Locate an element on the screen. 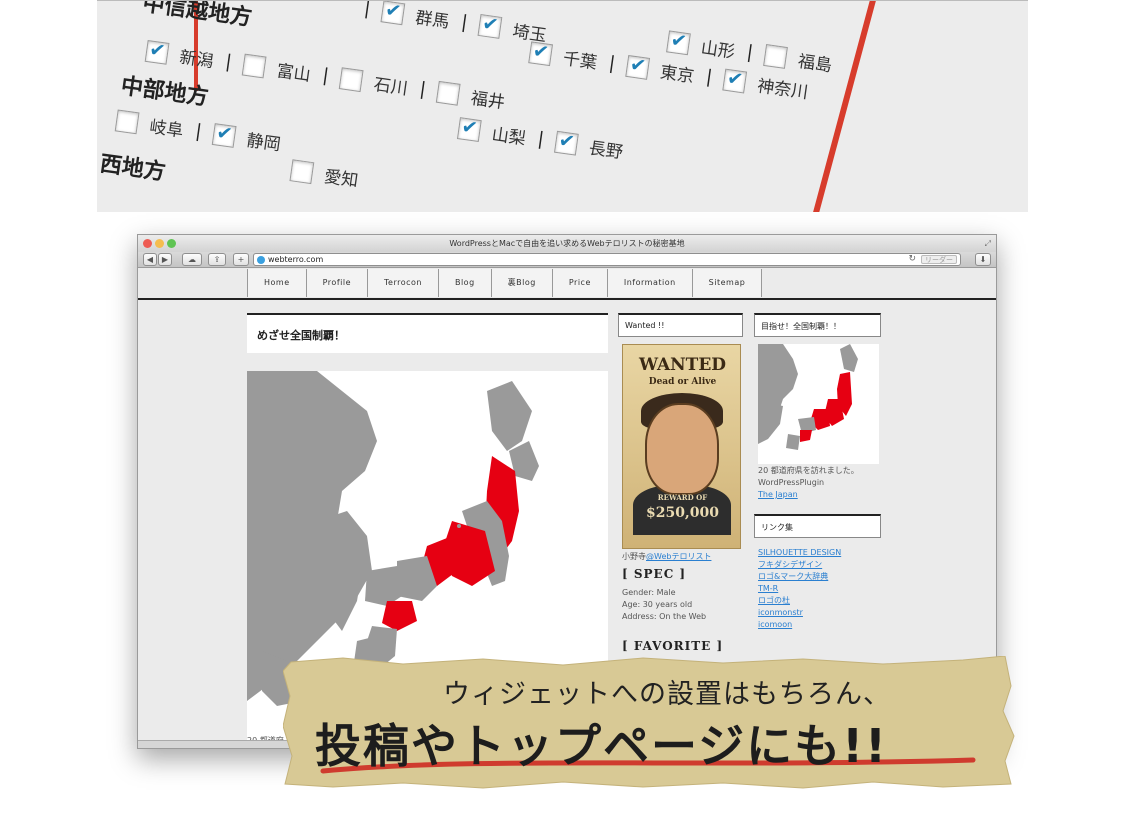 The width and height of the screenshot is (1136, 822). link-item: フキダシデザイン is located at coordinates (790, 565).